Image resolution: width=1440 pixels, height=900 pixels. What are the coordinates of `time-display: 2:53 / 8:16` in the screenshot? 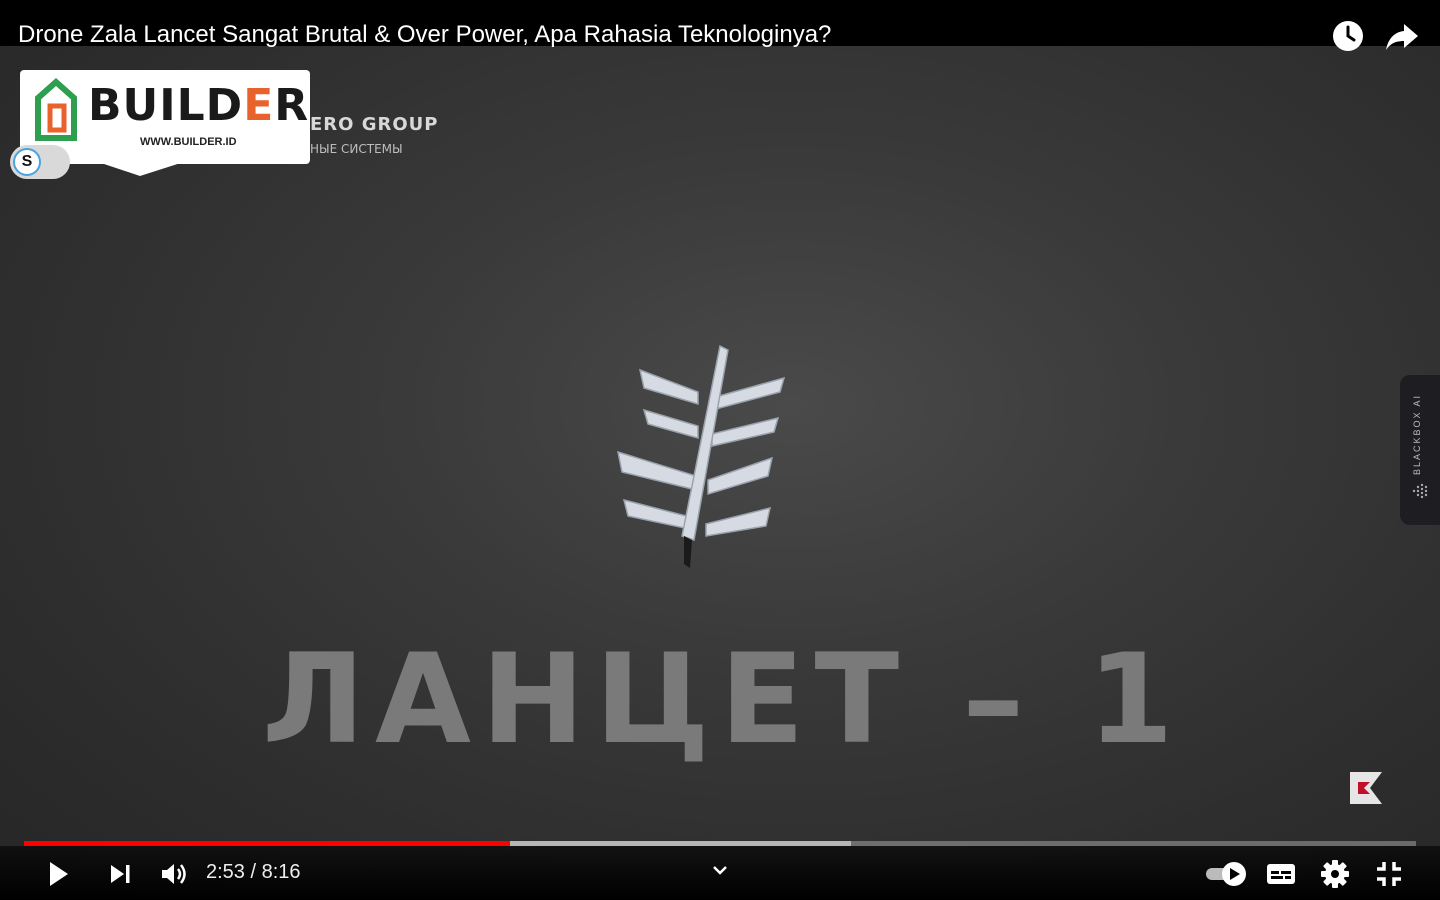 It's located at (253, 872).